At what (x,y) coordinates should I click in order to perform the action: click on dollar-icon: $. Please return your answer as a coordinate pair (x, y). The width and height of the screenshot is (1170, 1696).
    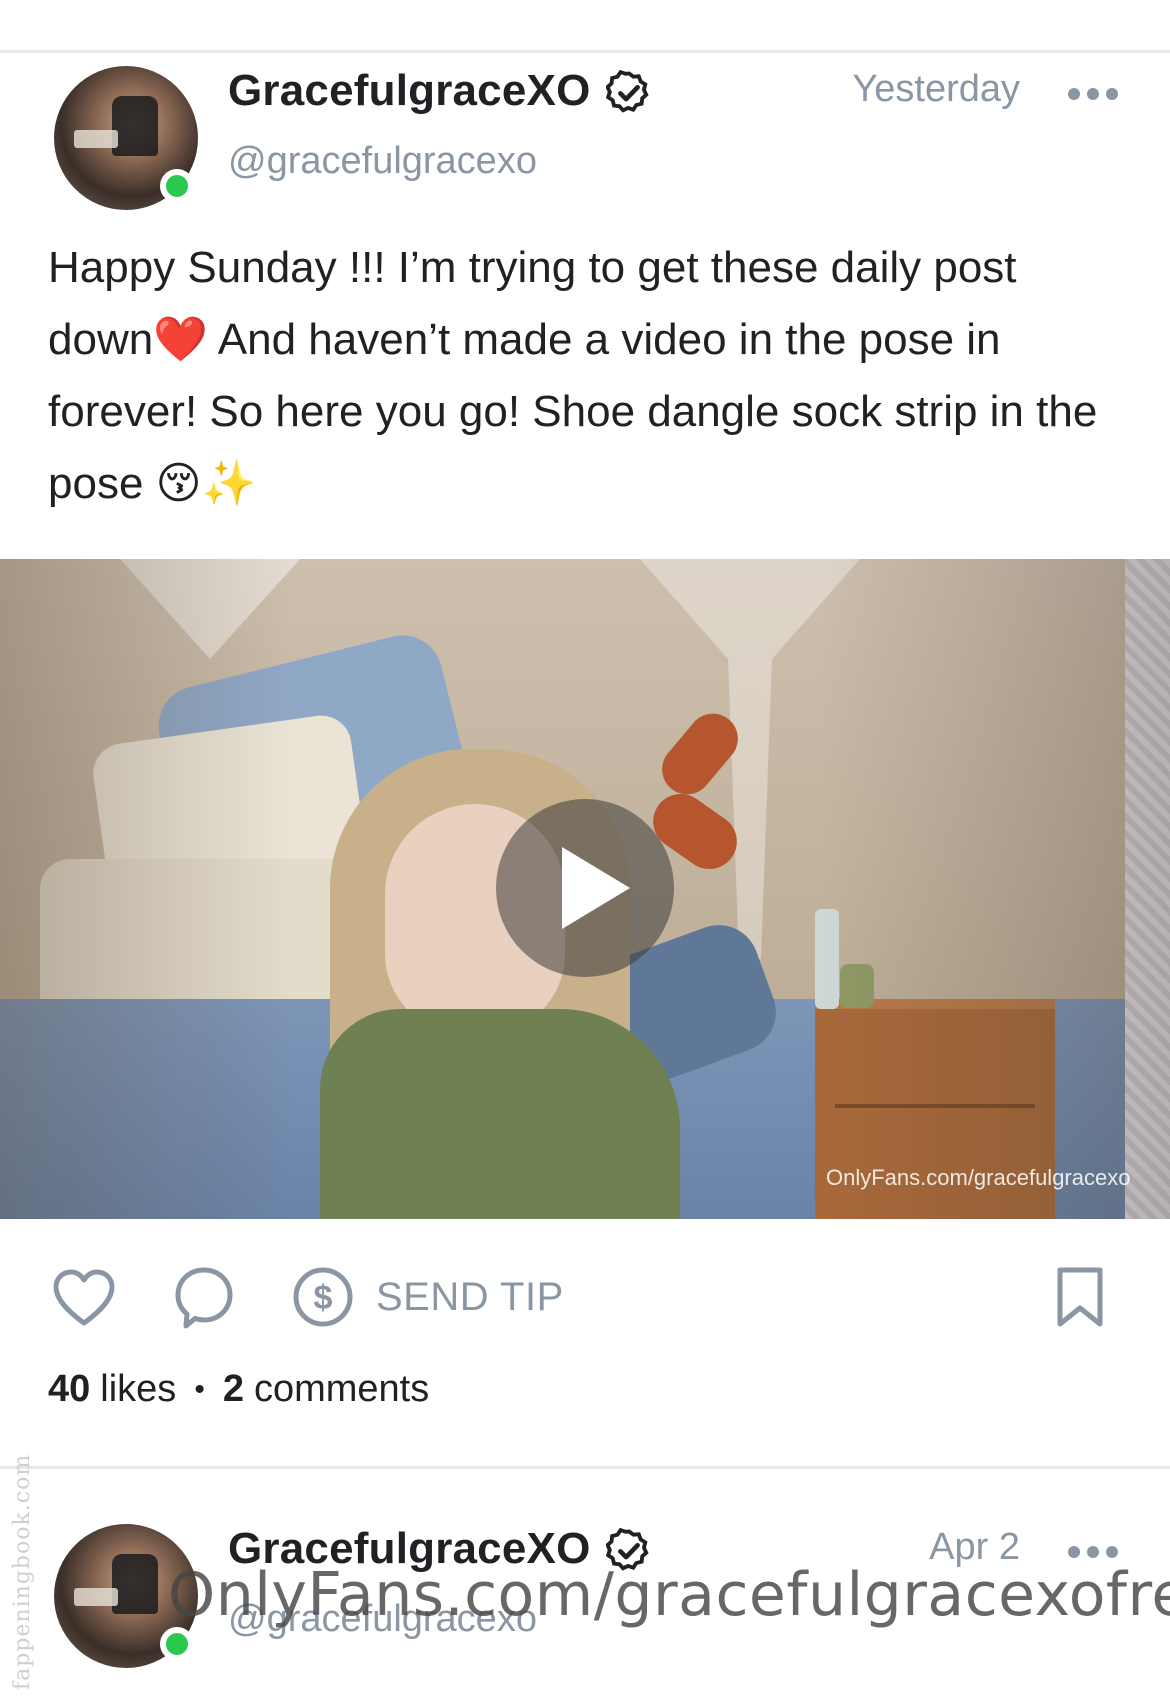
    Looking at the image, I should click on (323, 1297).